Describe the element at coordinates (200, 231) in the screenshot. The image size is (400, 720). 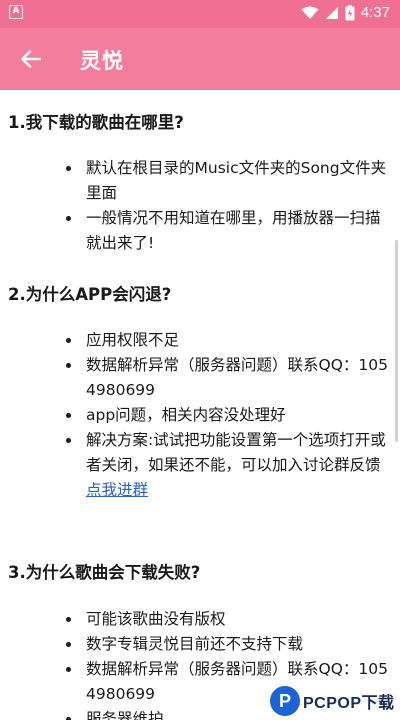
I see `list-item: 一般情况不用知道在哪里，用播放器一扫描就出来了!` at that location.